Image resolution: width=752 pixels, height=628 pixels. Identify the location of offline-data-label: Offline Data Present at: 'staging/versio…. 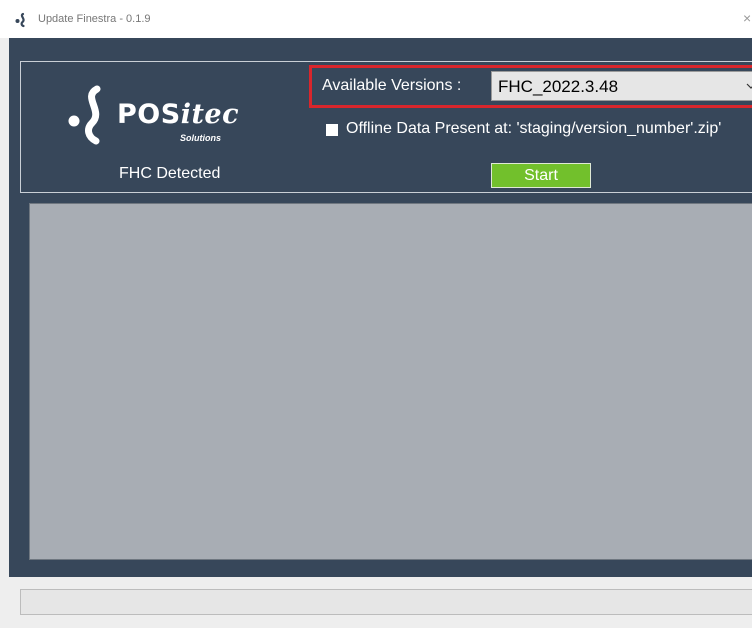
(534, 128).